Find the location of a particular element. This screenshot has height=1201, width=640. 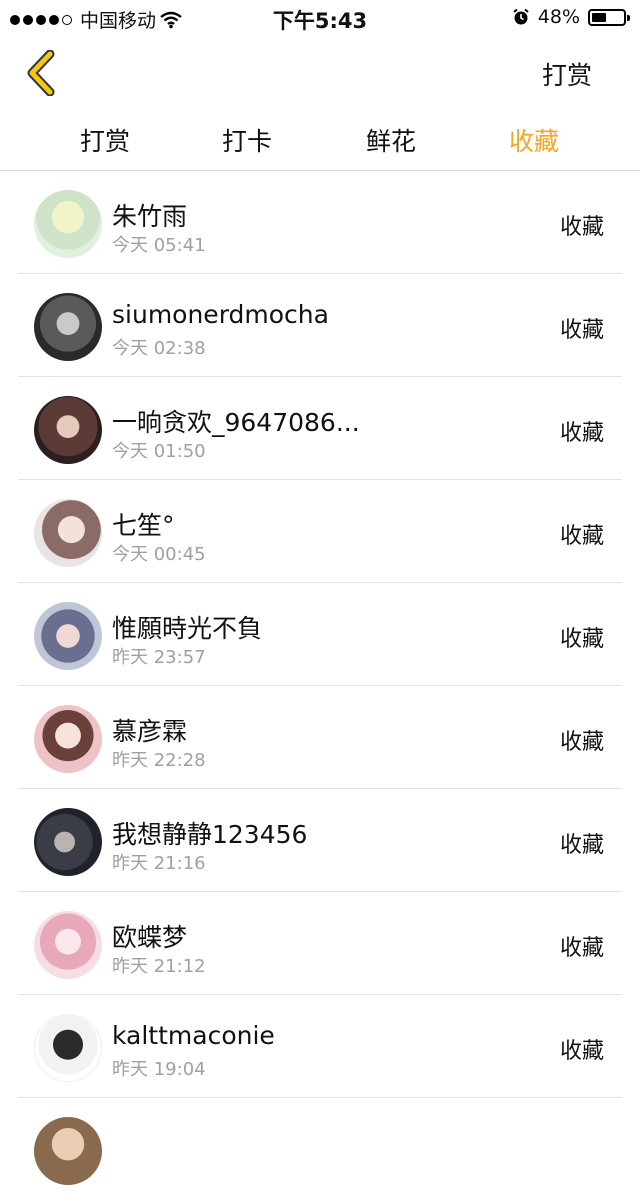

list-item is located at coordinates (320, 1149).